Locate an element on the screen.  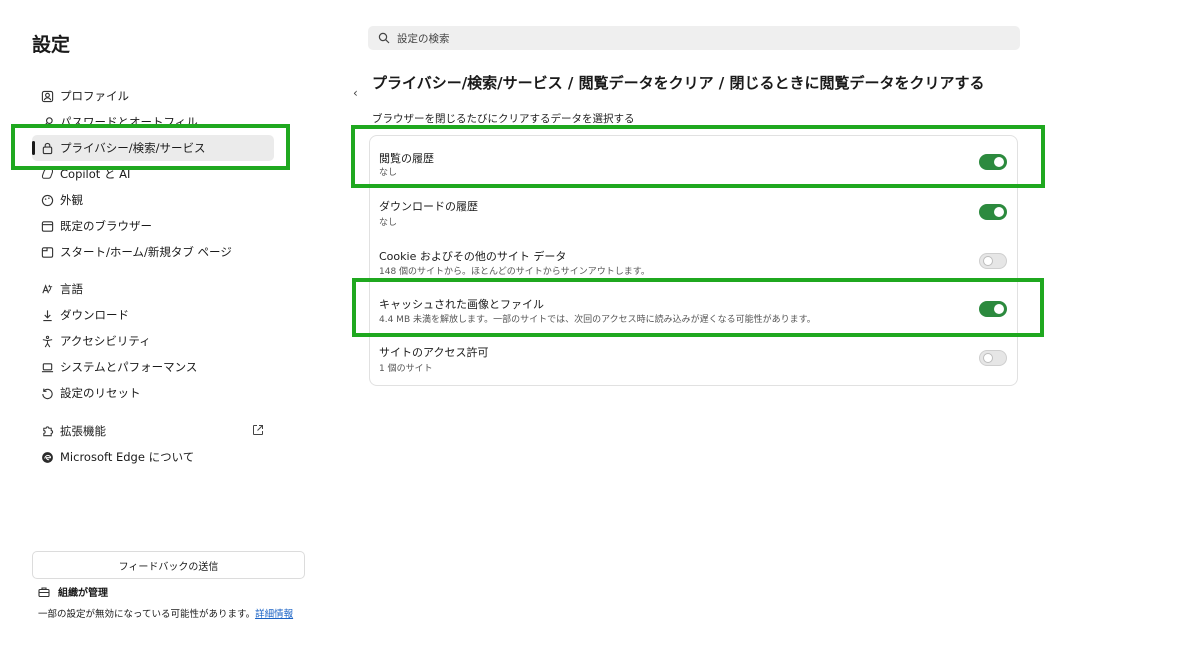
sidebar-item-accessibility: アクセシビリティ is located at coordinates (153, 341).